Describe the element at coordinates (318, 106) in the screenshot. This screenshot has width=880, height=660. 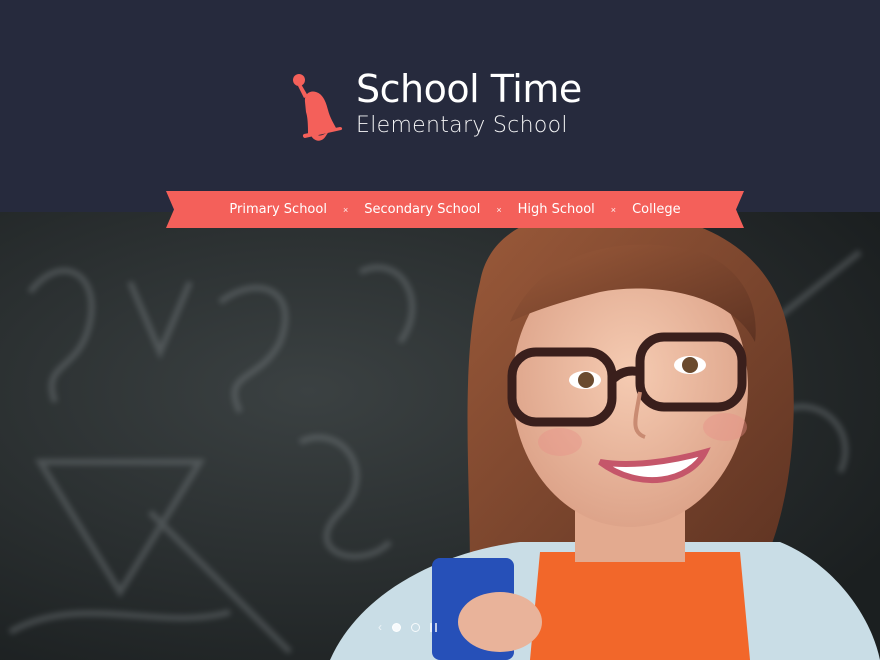
I see `bell-icon` at that location.